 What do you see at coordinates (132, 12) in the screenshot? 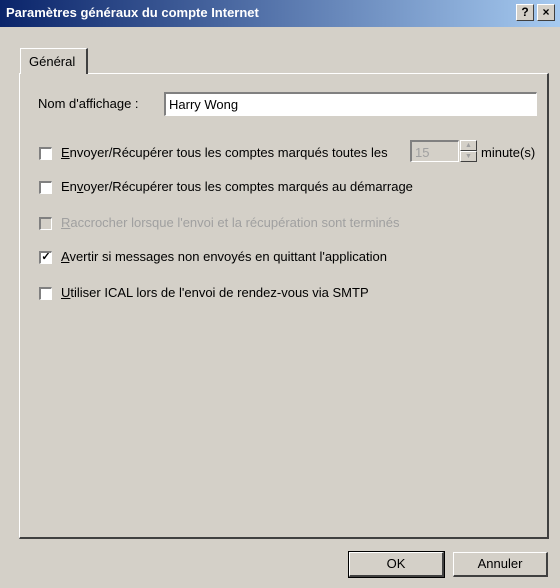
I see `window-title: Paramètres généraux du compte Internet` at bounding box center [132, 12].